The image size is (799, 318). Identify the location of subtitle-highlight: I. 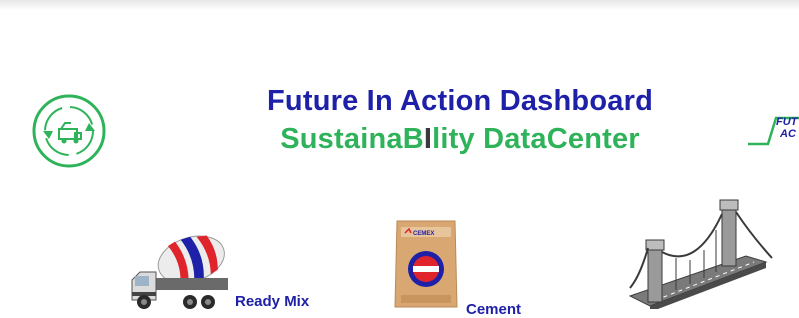
(428, 139).